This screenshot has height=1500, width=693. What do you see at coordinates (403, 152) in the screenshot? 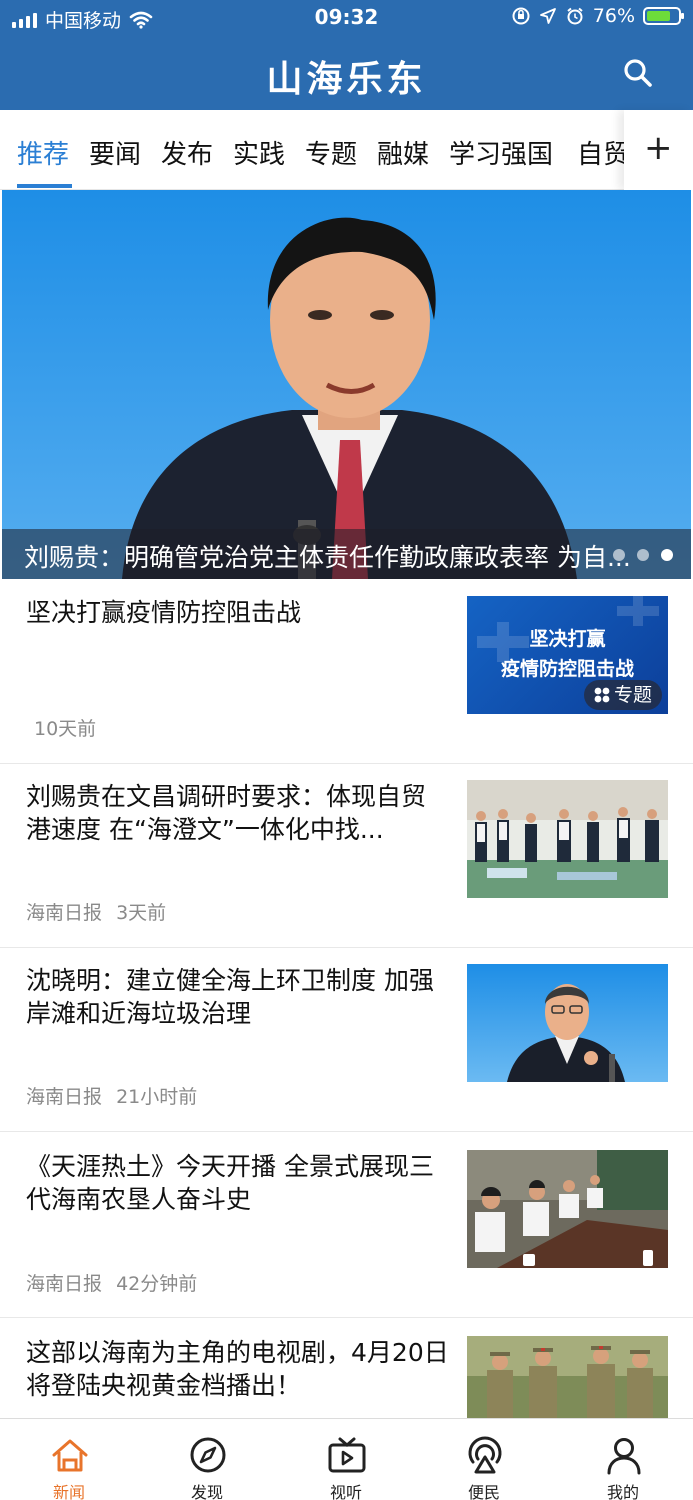
I see `tab-media: 融媒` at bounding box center [403, 152].